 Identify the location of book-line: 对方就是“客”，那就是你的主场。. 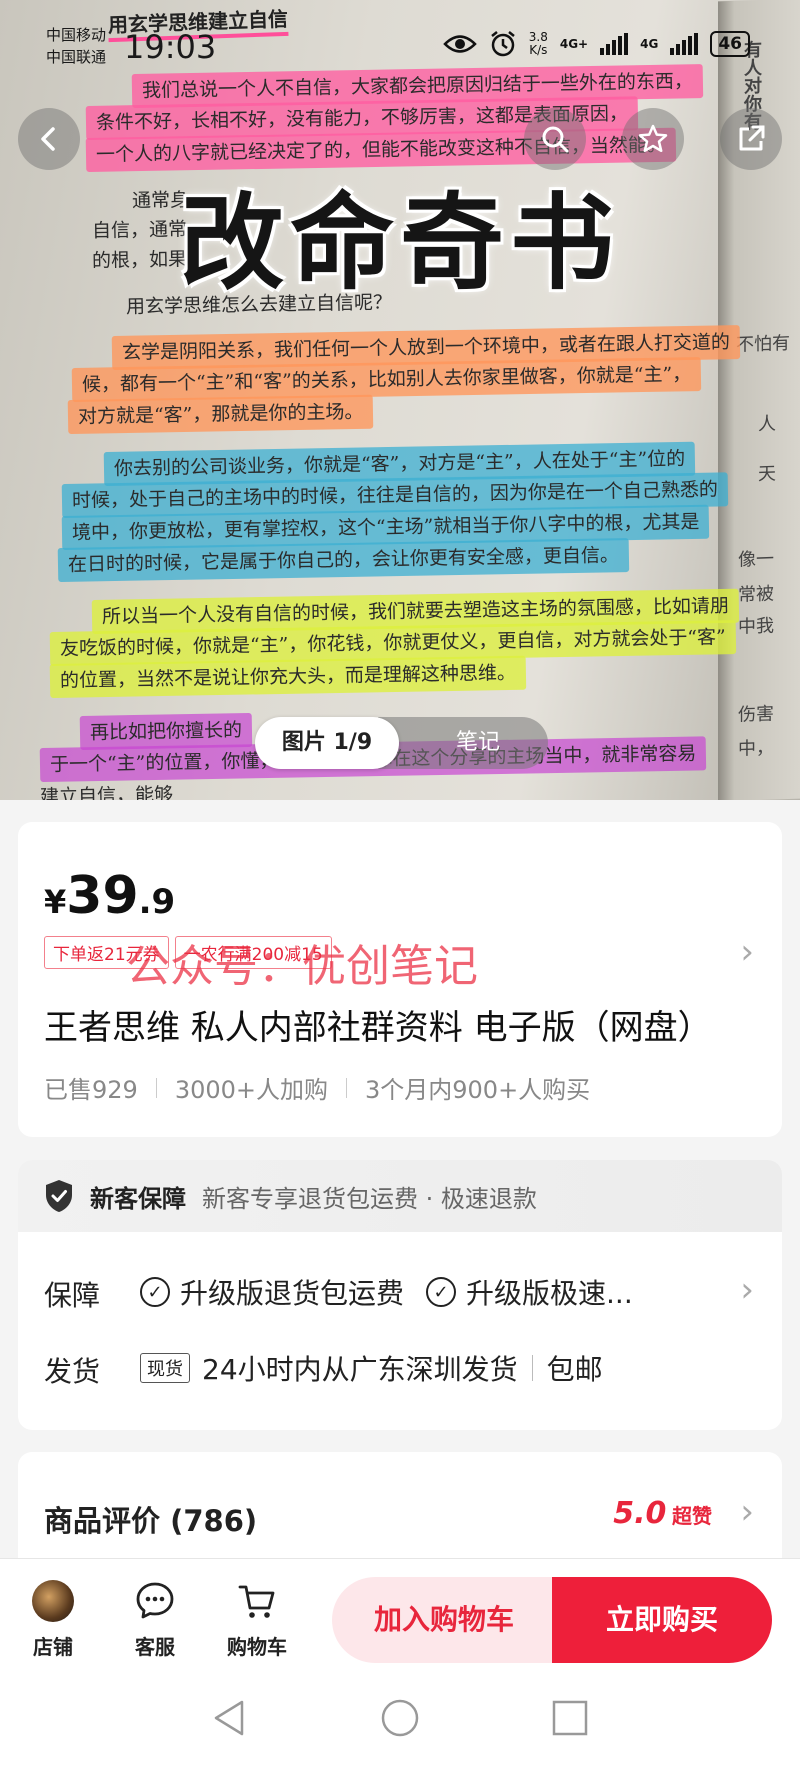
(220, 414).